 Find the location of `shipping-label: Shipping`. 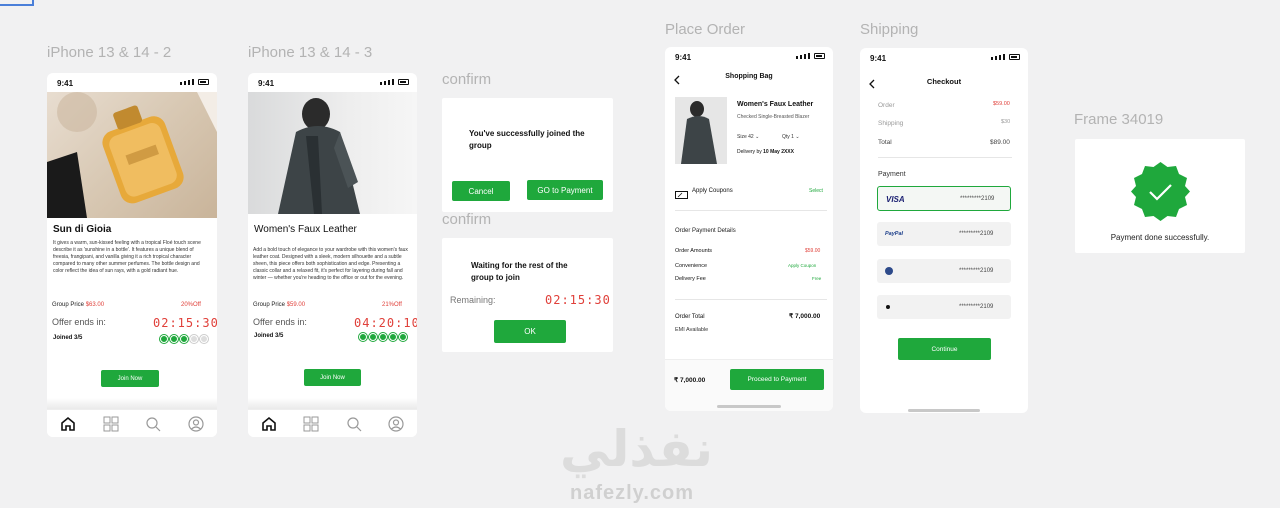

shipping-label: Shipping is located at coordinates (891, 123).